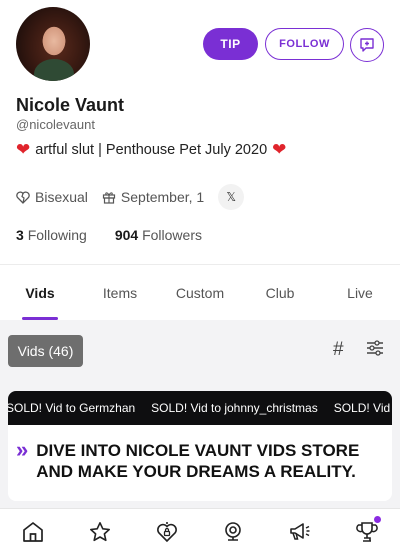 Image resolution: width=400 pixels, height=554 pixels. Describe the element at coordinates (304, 44) in the screenshot. I see `follow-button: FOLLOW` at that location.